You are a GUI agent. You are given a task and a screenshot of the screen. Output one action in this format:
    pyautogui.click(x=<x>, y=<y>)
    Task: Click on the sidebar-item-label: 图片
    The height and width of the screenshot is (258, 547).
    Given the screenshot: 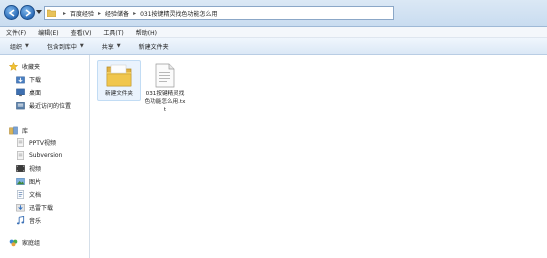 What is the action you would take?
    pyautogui.click(x=35, y=182)
    